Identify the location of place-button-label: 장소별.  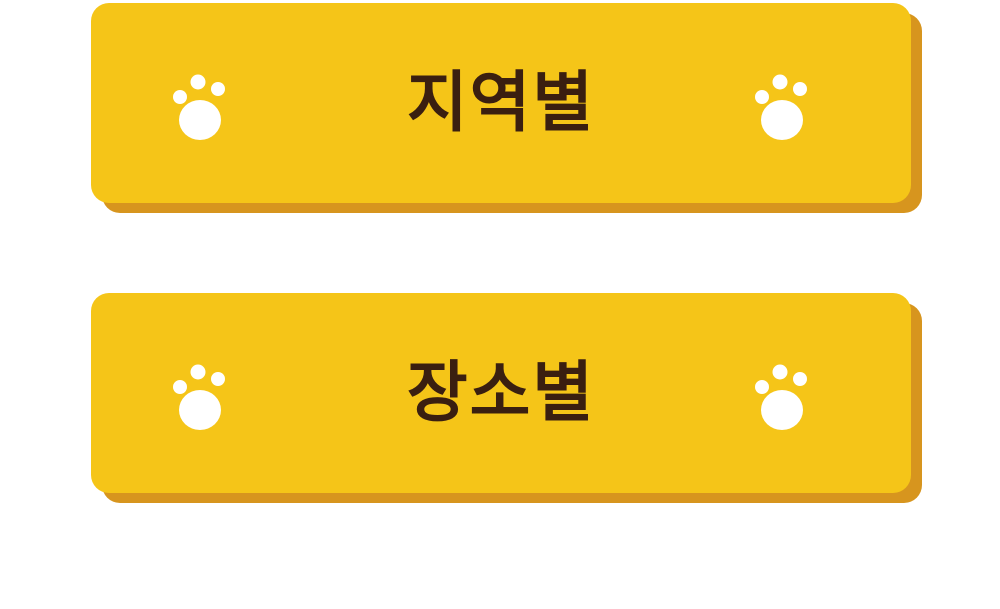
(501, 392).